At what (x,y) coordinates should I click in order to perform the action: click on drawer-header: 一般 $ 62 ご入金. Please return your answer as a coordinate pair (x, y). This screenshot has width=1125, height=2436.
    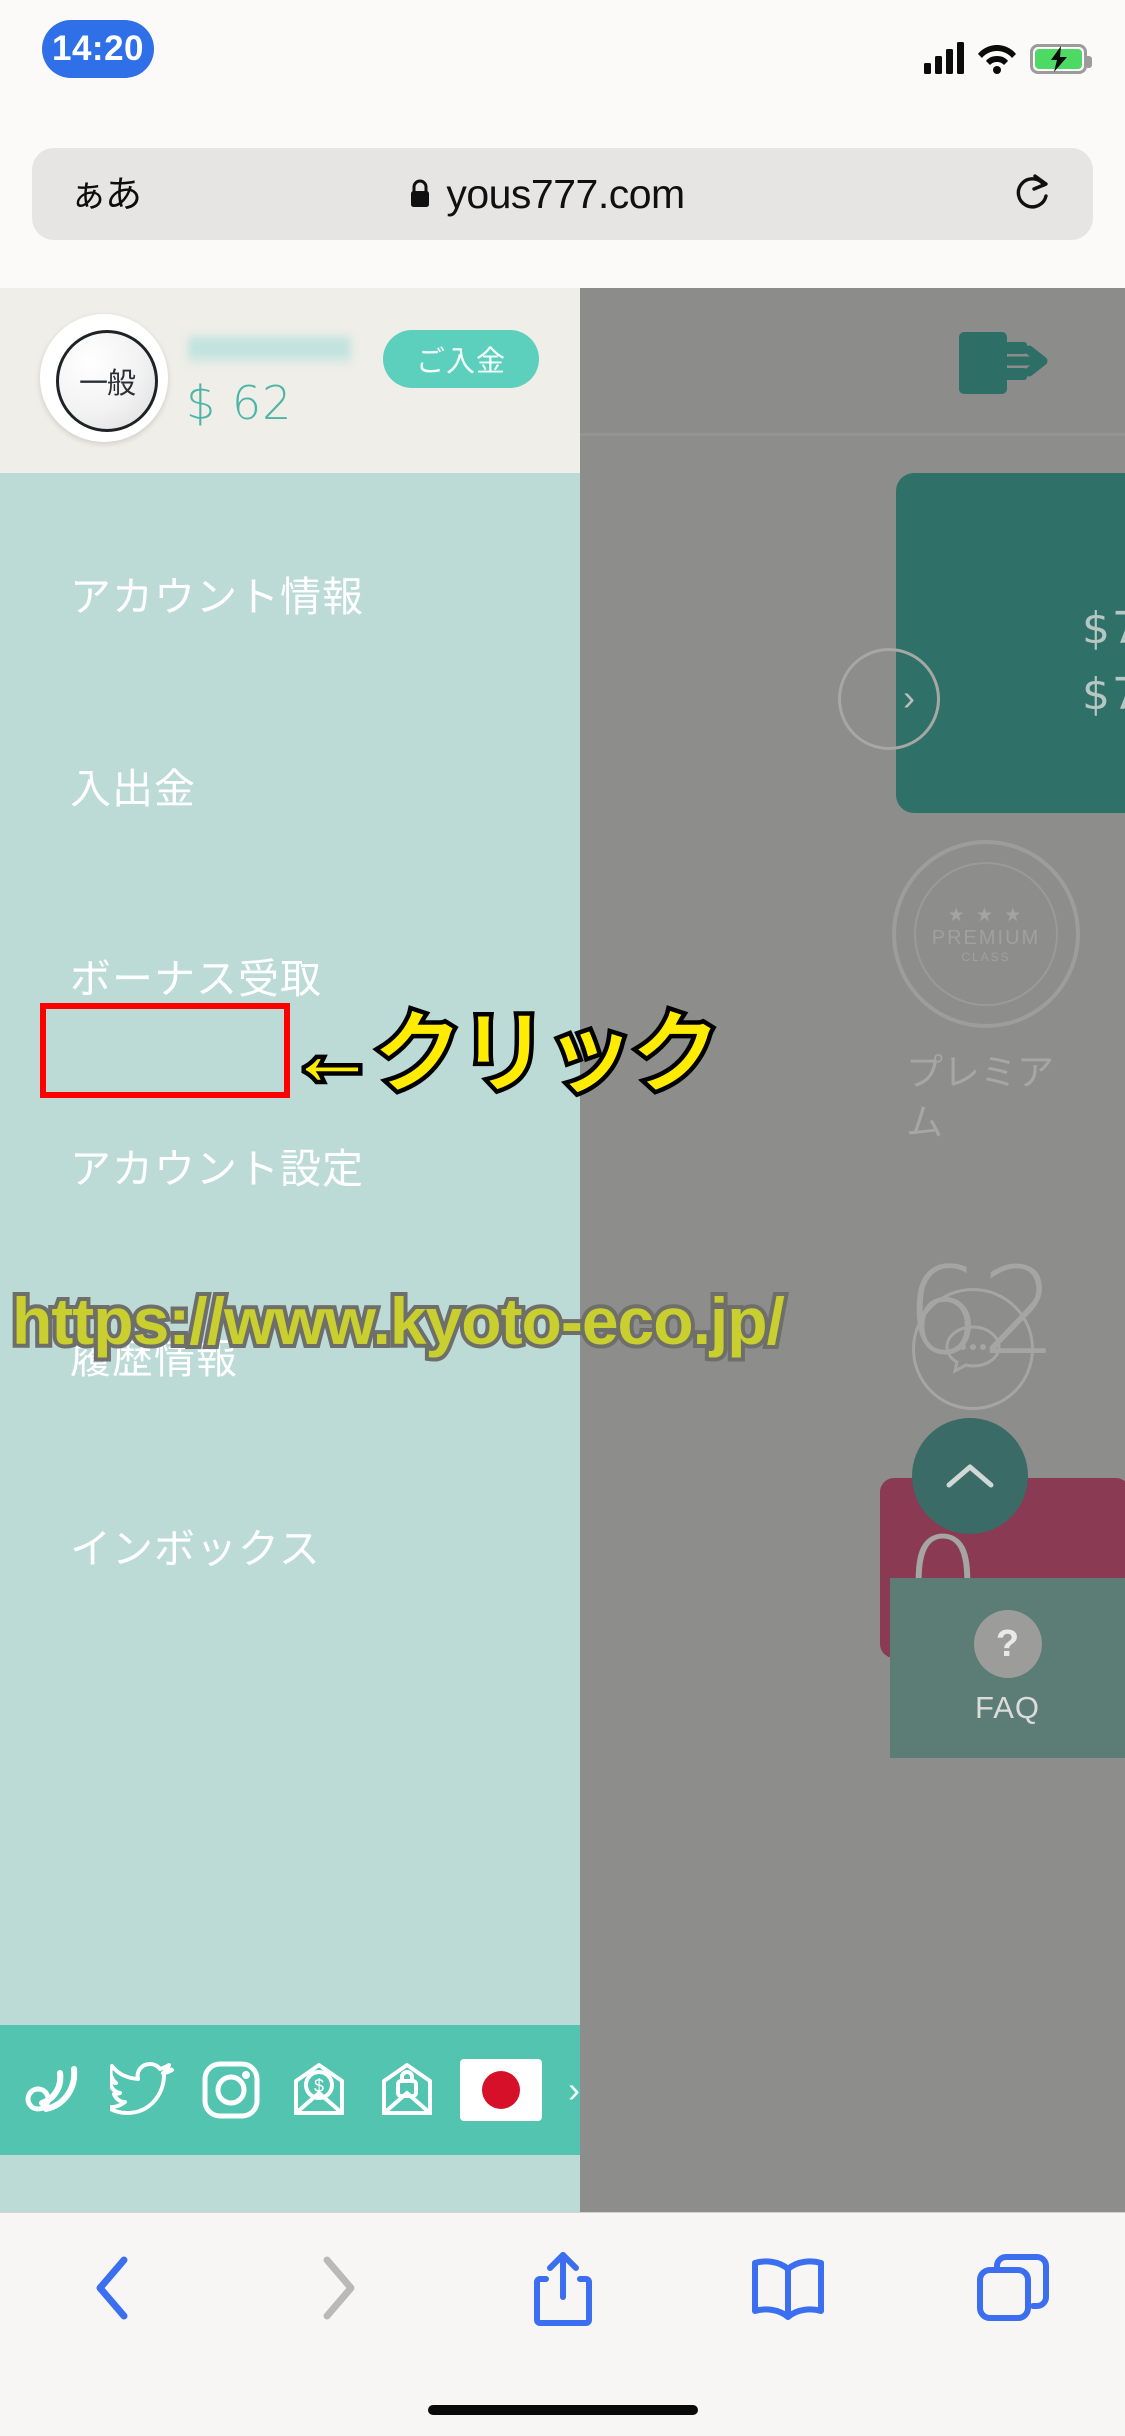
    Looking at the image, I should click on (290, 380).